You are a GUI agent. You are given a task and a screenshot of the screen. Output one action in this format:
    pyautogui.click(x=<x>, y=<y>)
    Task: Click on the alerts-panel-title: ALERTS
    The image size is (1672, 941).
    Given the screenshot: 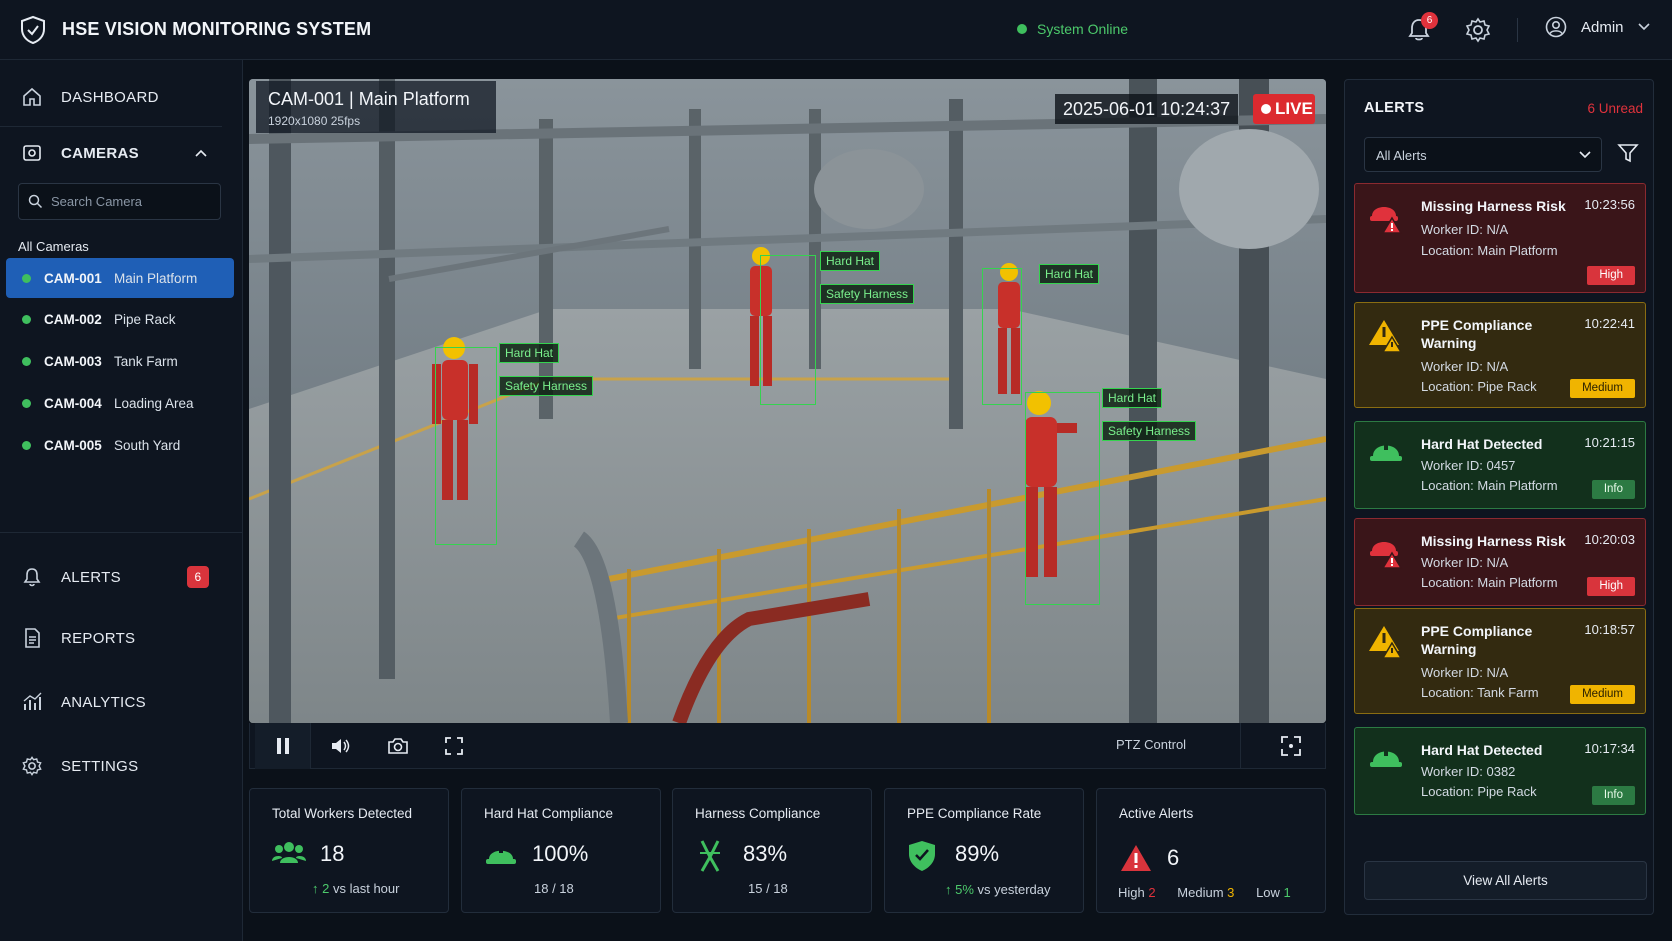 What is the action you would take?
    pyautogui.click(x=1394, y=108)
    